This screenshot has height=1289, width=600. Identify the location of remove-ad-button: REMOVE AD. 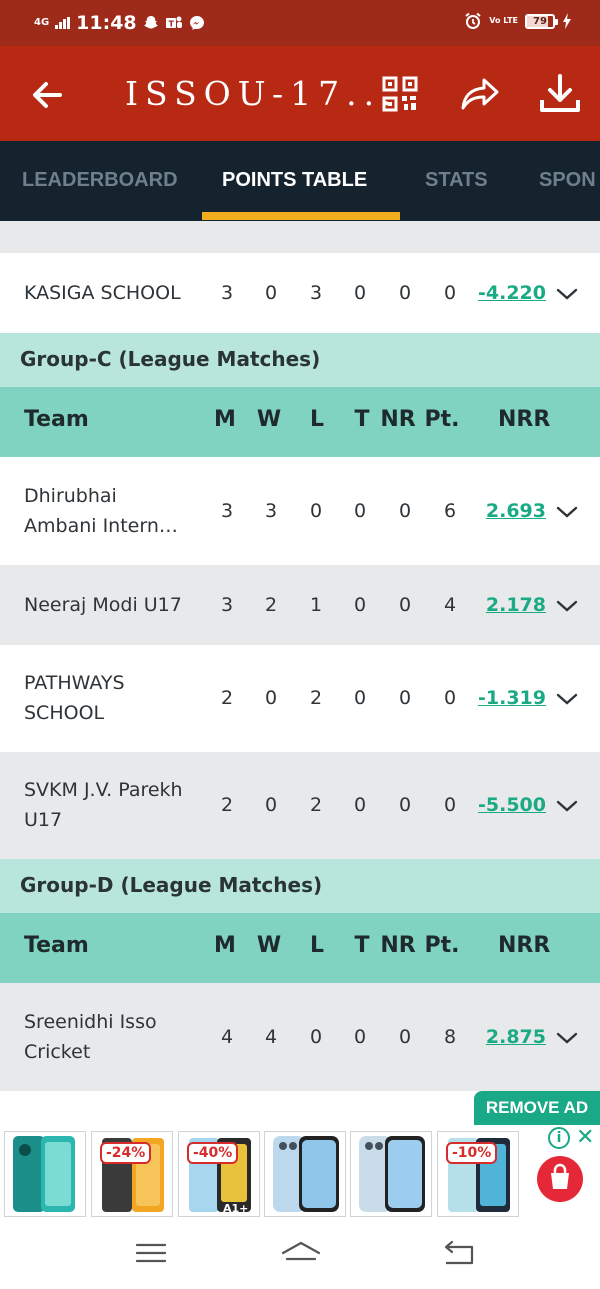
(537, 1108).